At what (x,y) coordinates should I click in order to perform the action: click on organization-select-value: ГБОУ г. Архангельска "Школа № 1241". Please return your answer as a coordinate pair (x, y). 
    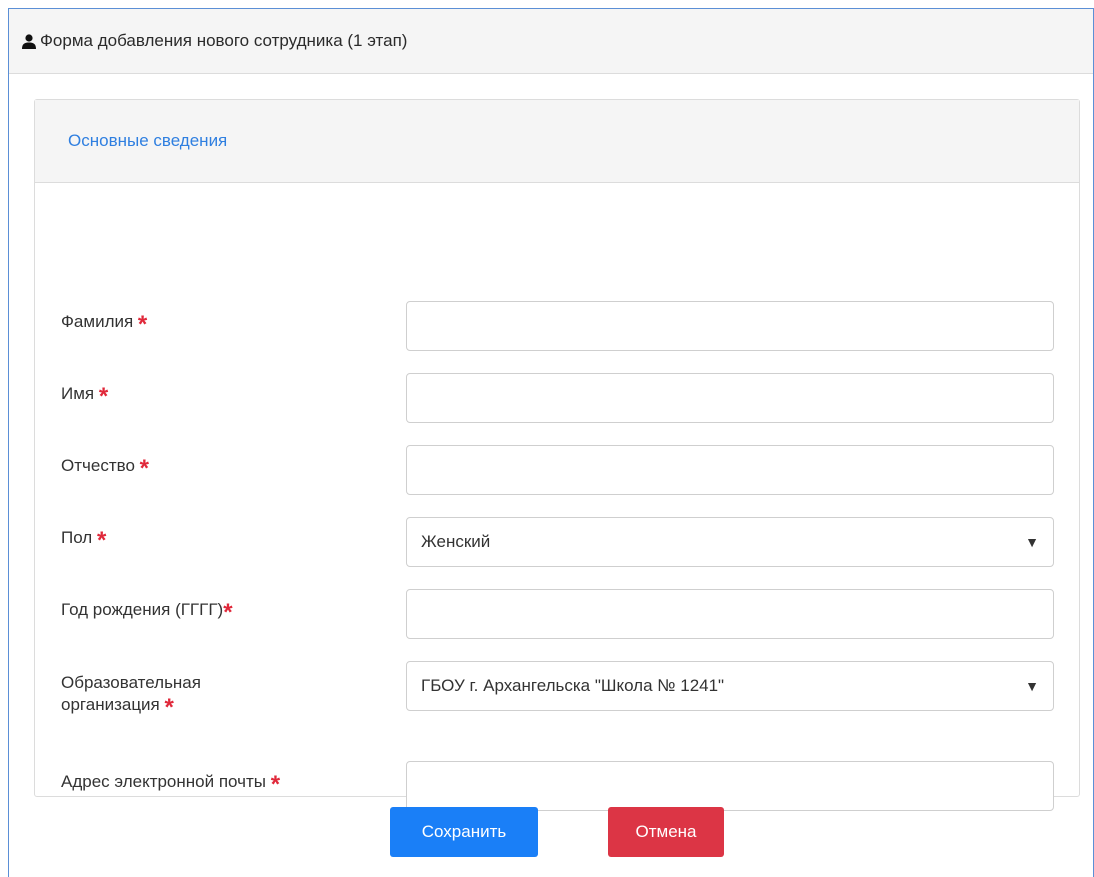
    Looking at the image, I should click on (573, 685).